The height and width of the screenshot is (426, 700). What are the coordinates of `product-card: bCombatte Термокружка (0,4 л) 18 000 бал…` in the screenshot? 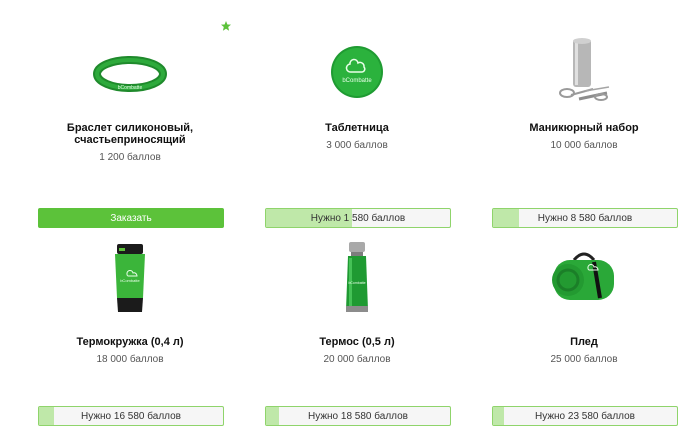 It's located at (130, 327).